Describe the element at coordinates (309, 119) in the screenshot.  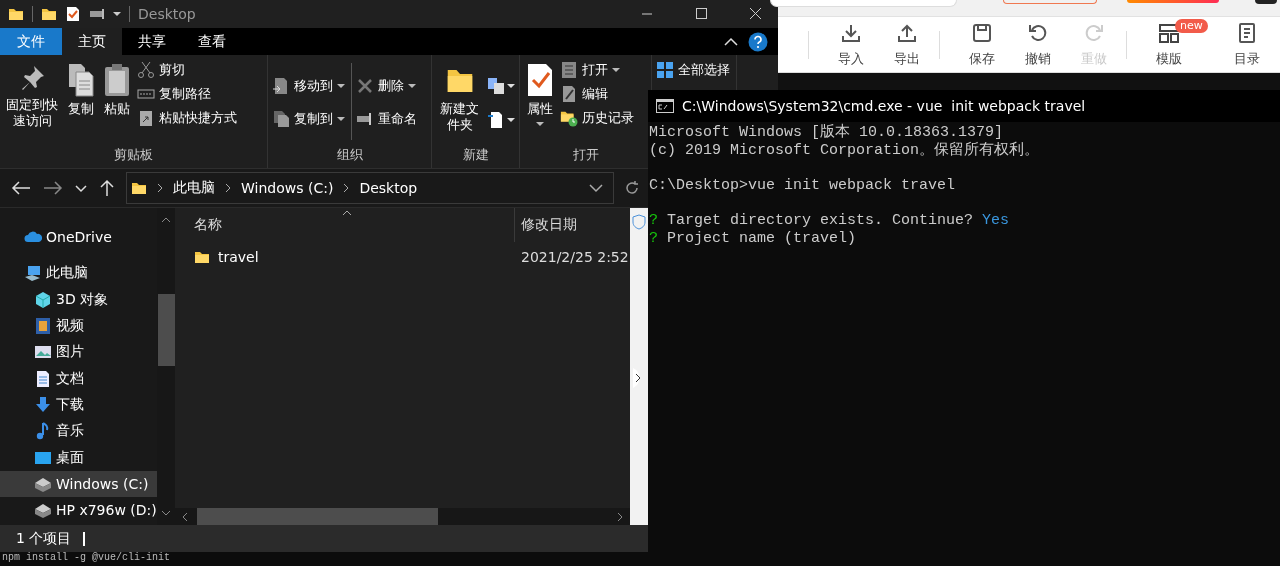
I see `ribbon-button: 复制到` at that location.